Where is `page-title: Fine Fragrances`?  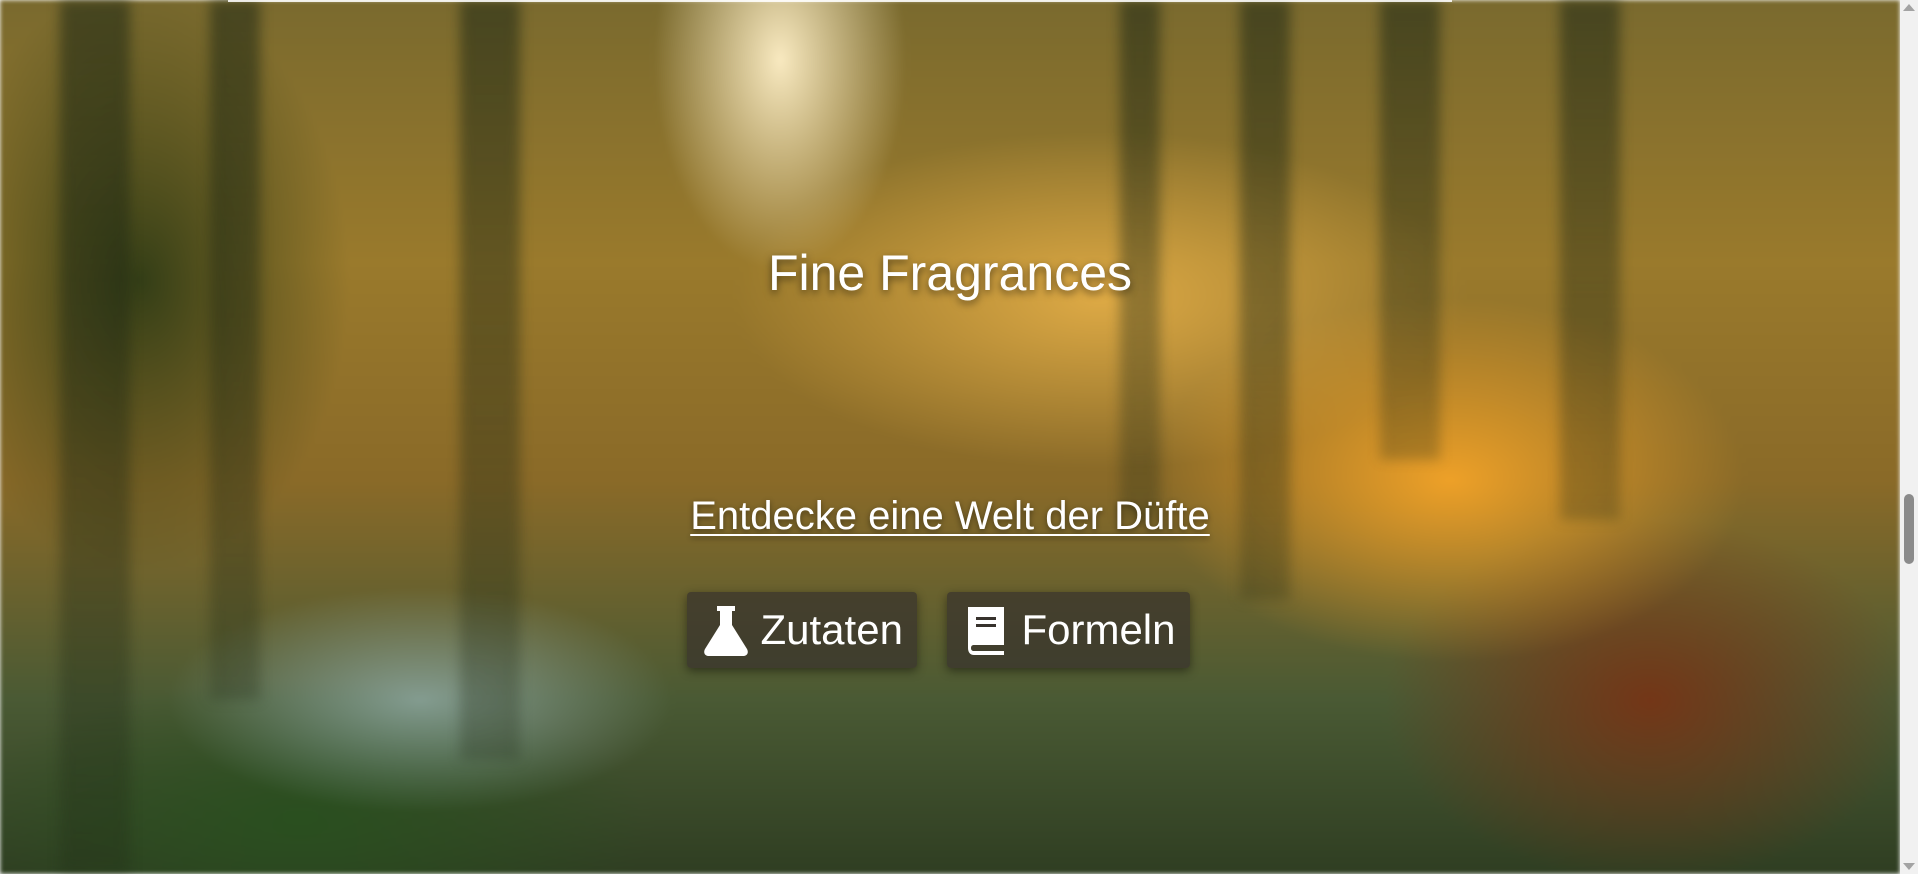 page-title: Fine Fragrances is located at coordinates (950, 273).